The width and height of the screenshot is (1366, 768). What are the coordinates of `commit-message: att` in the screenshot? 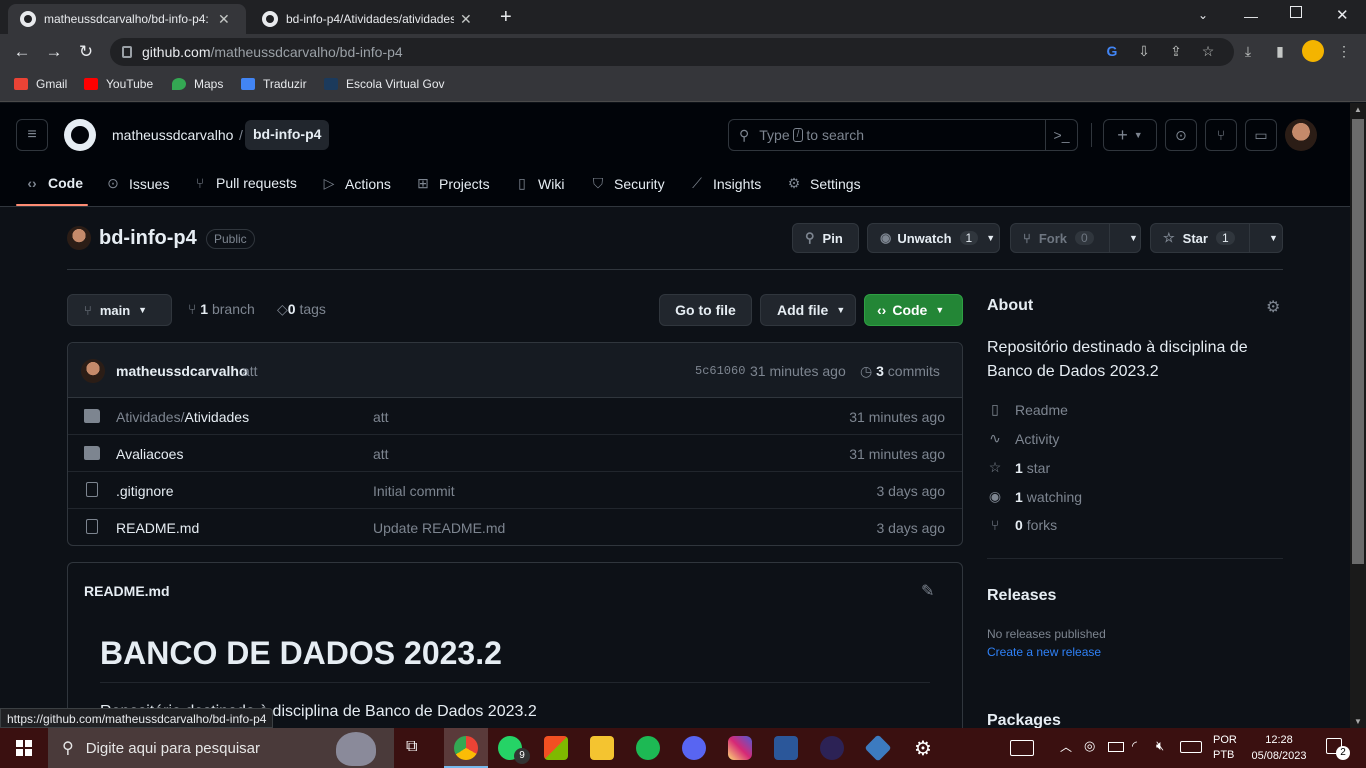 It's located at (250, 371).